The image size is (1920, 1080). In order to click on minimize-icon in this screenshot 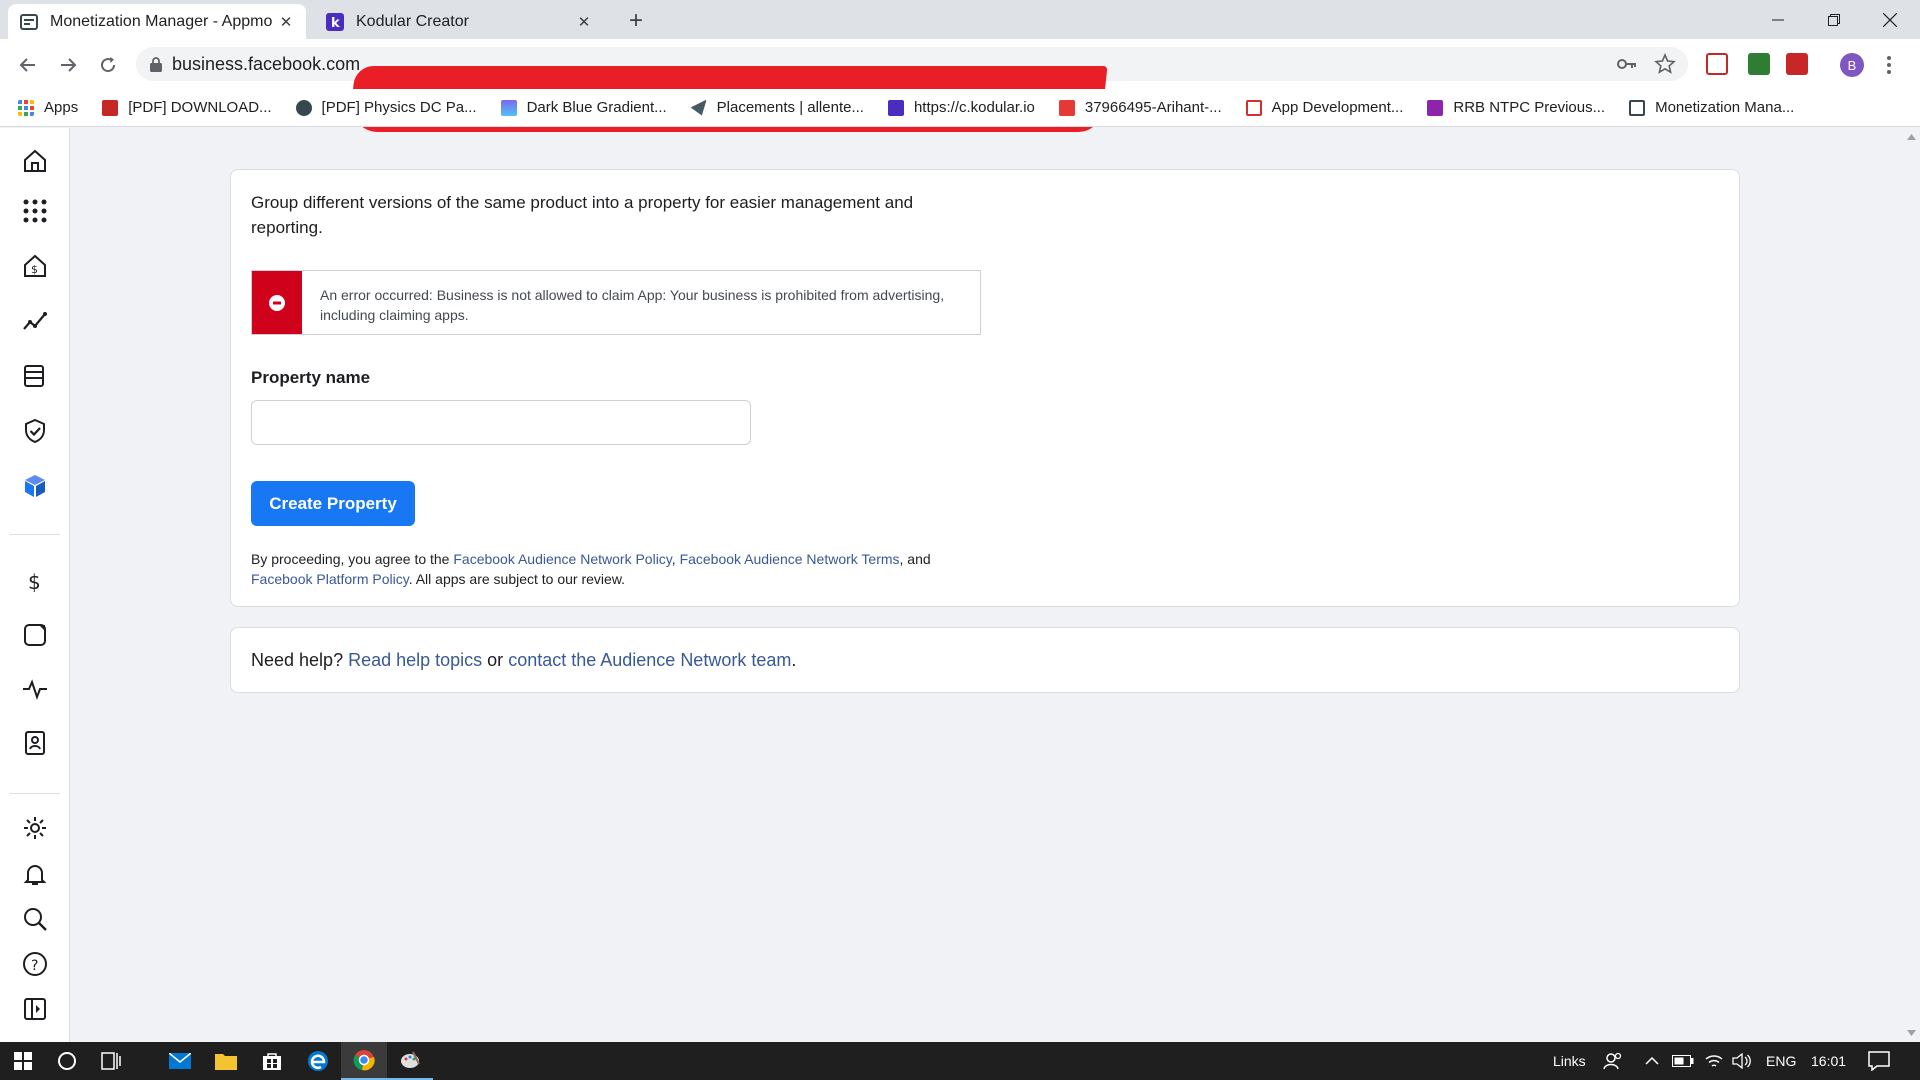, I will do `click(1778, 19)`.